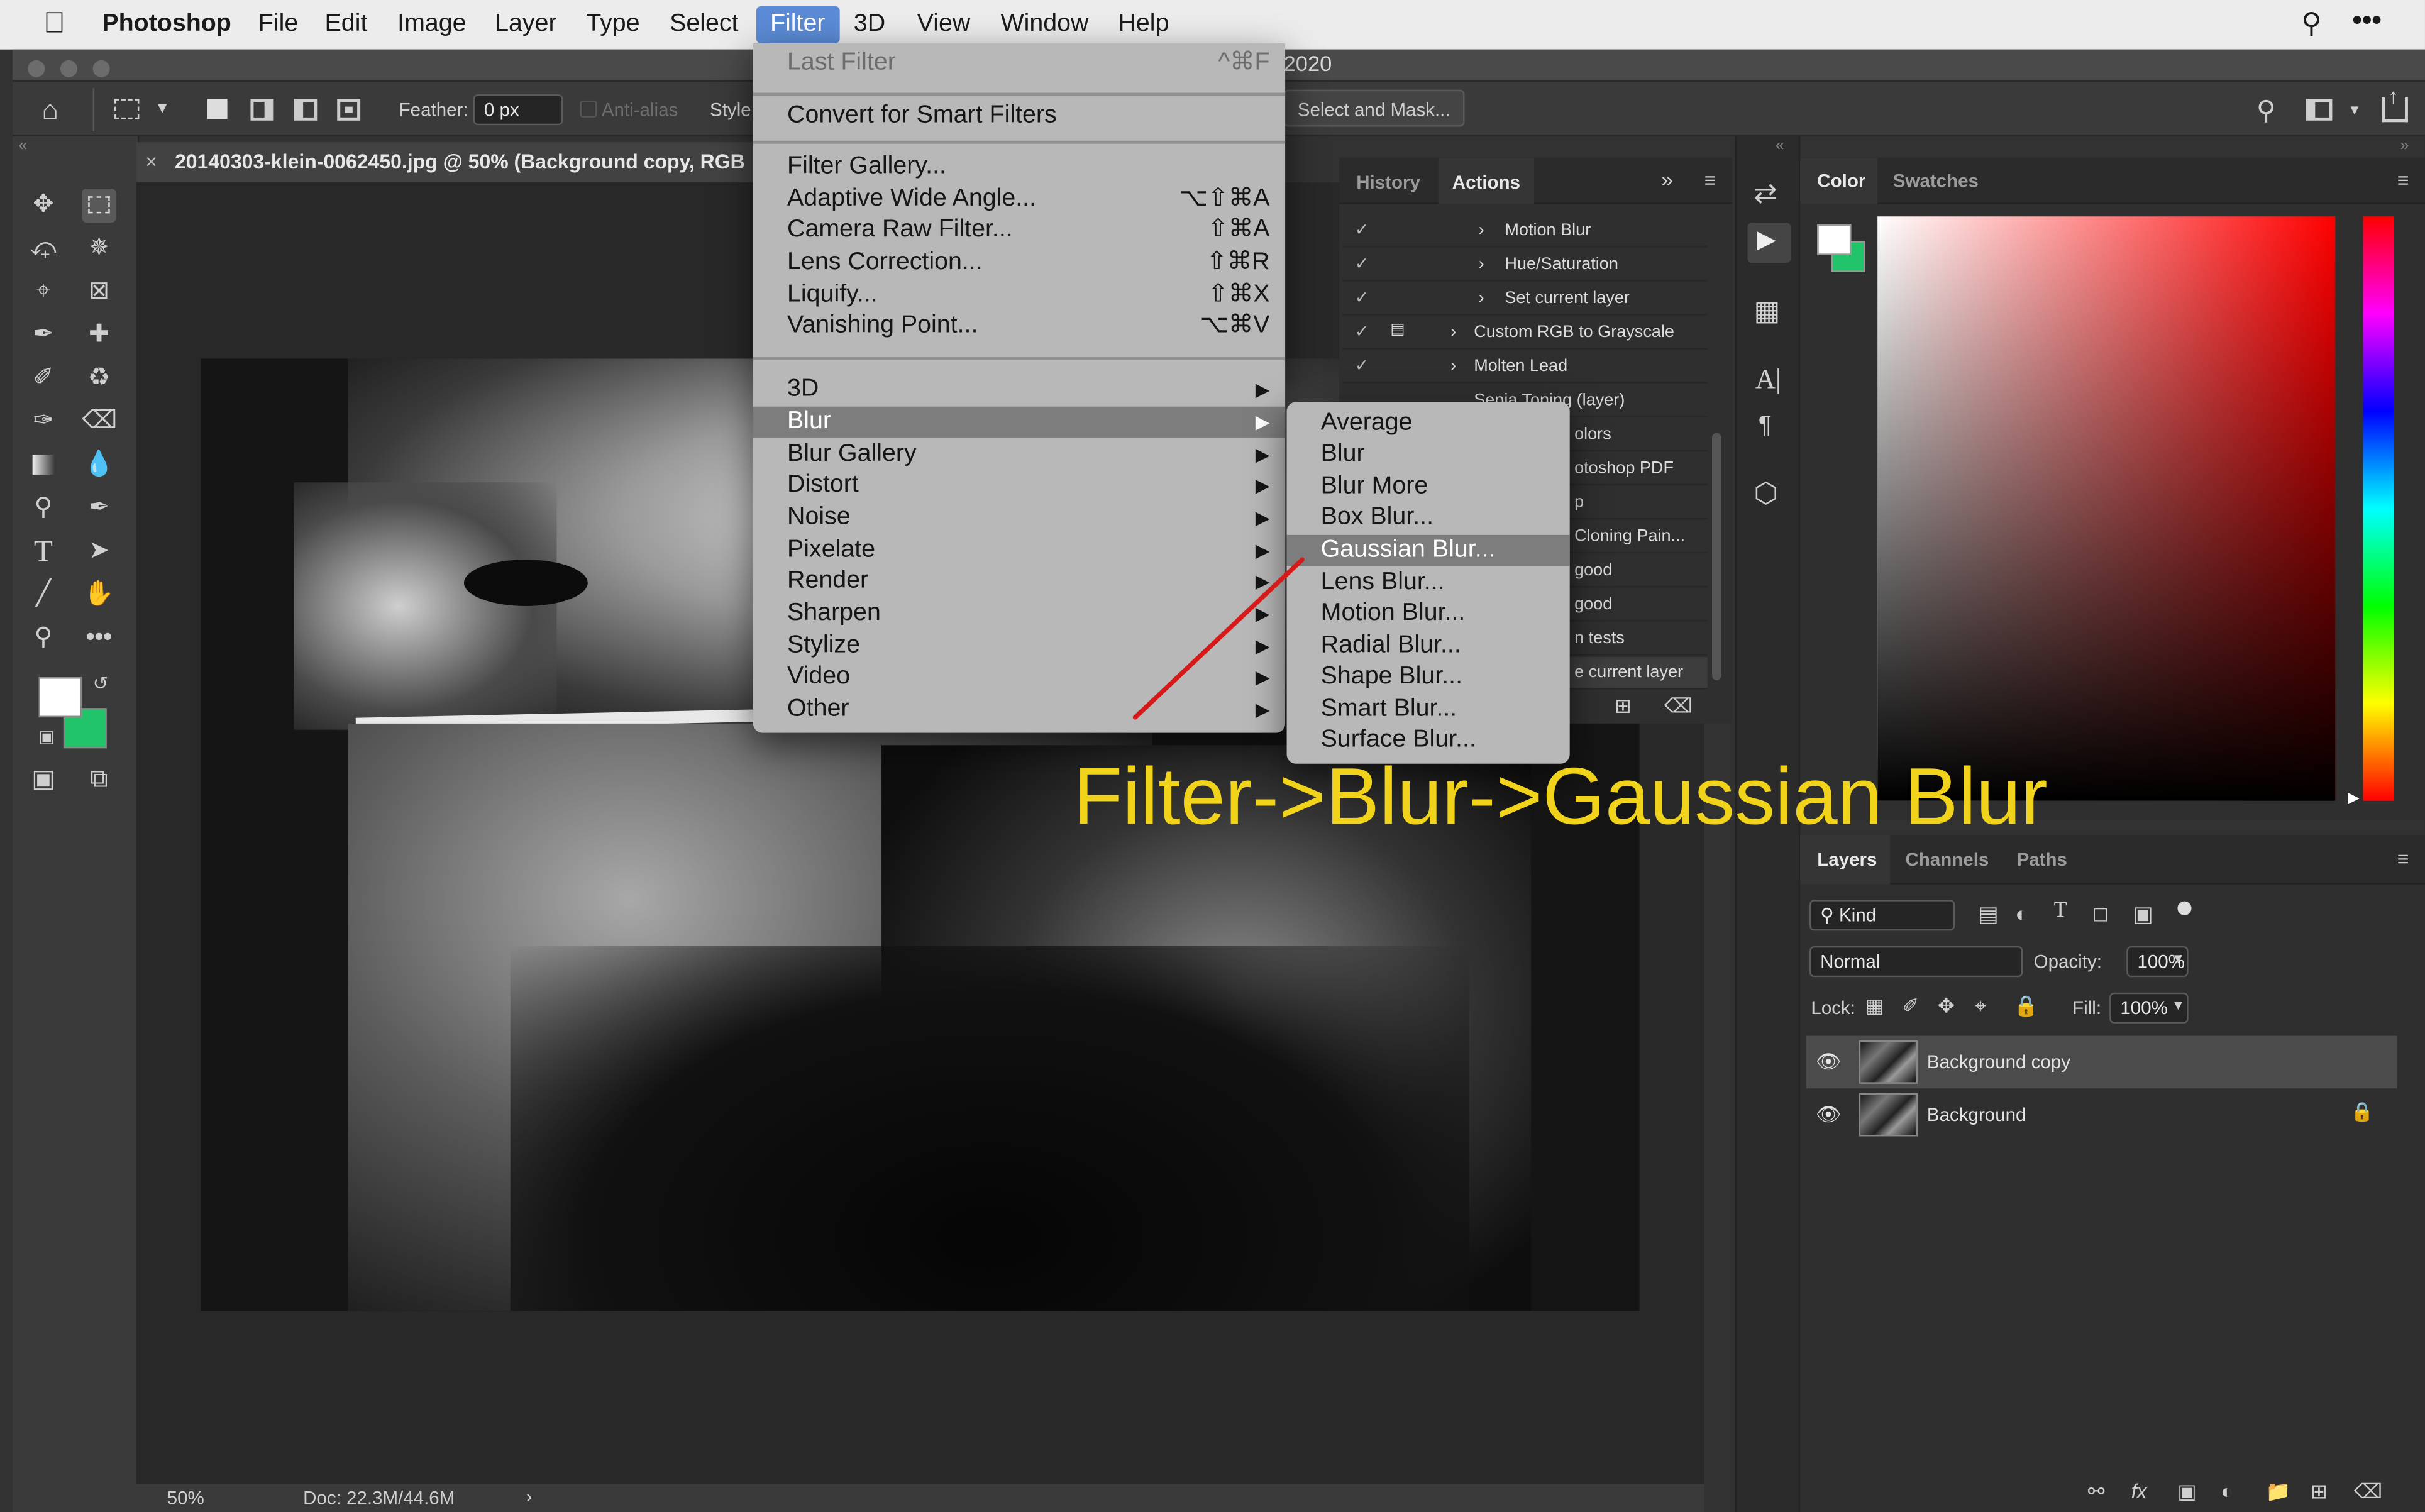 This screenshot has width=2425, height=1512. What do you see at coordinates (529, 1496) in the screenshot?
I see `status-expand-icon: ›` at bounding box center [529, 1496].